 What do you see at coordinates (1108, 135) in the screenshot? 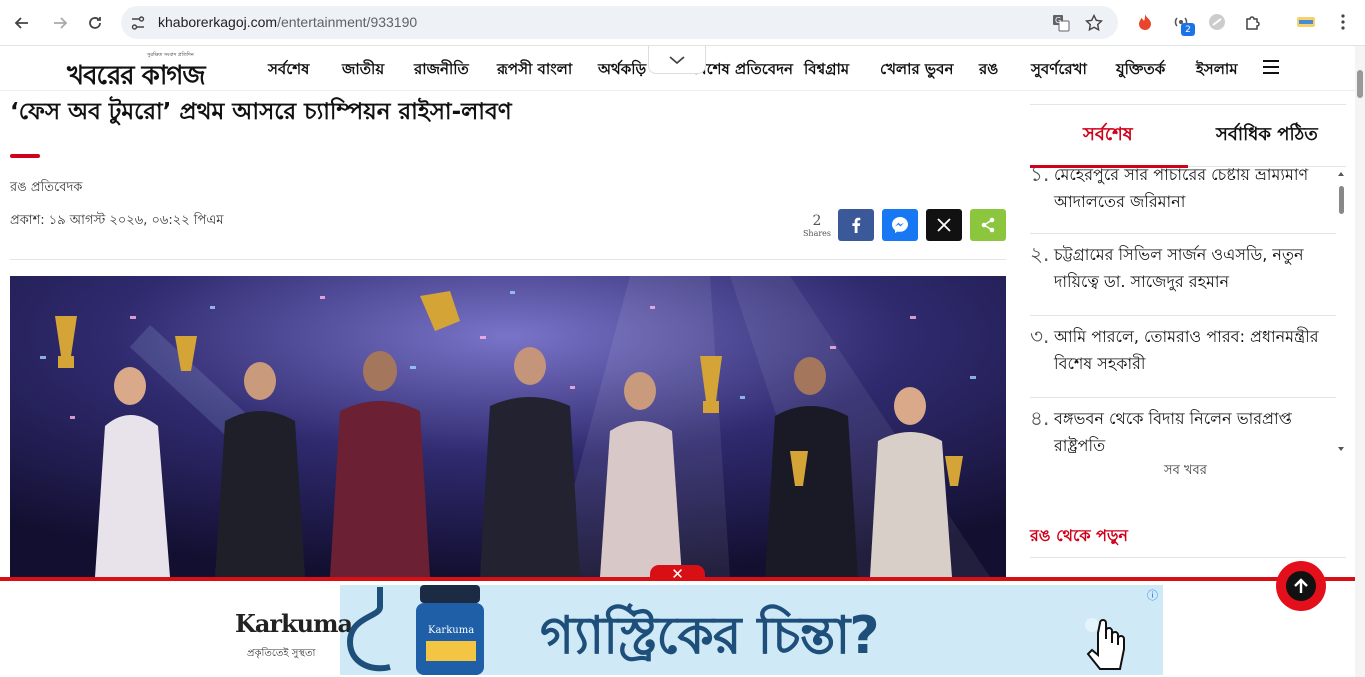
I see `tab-latest: সর্বশেষ` at bounding box center [1108, 135].